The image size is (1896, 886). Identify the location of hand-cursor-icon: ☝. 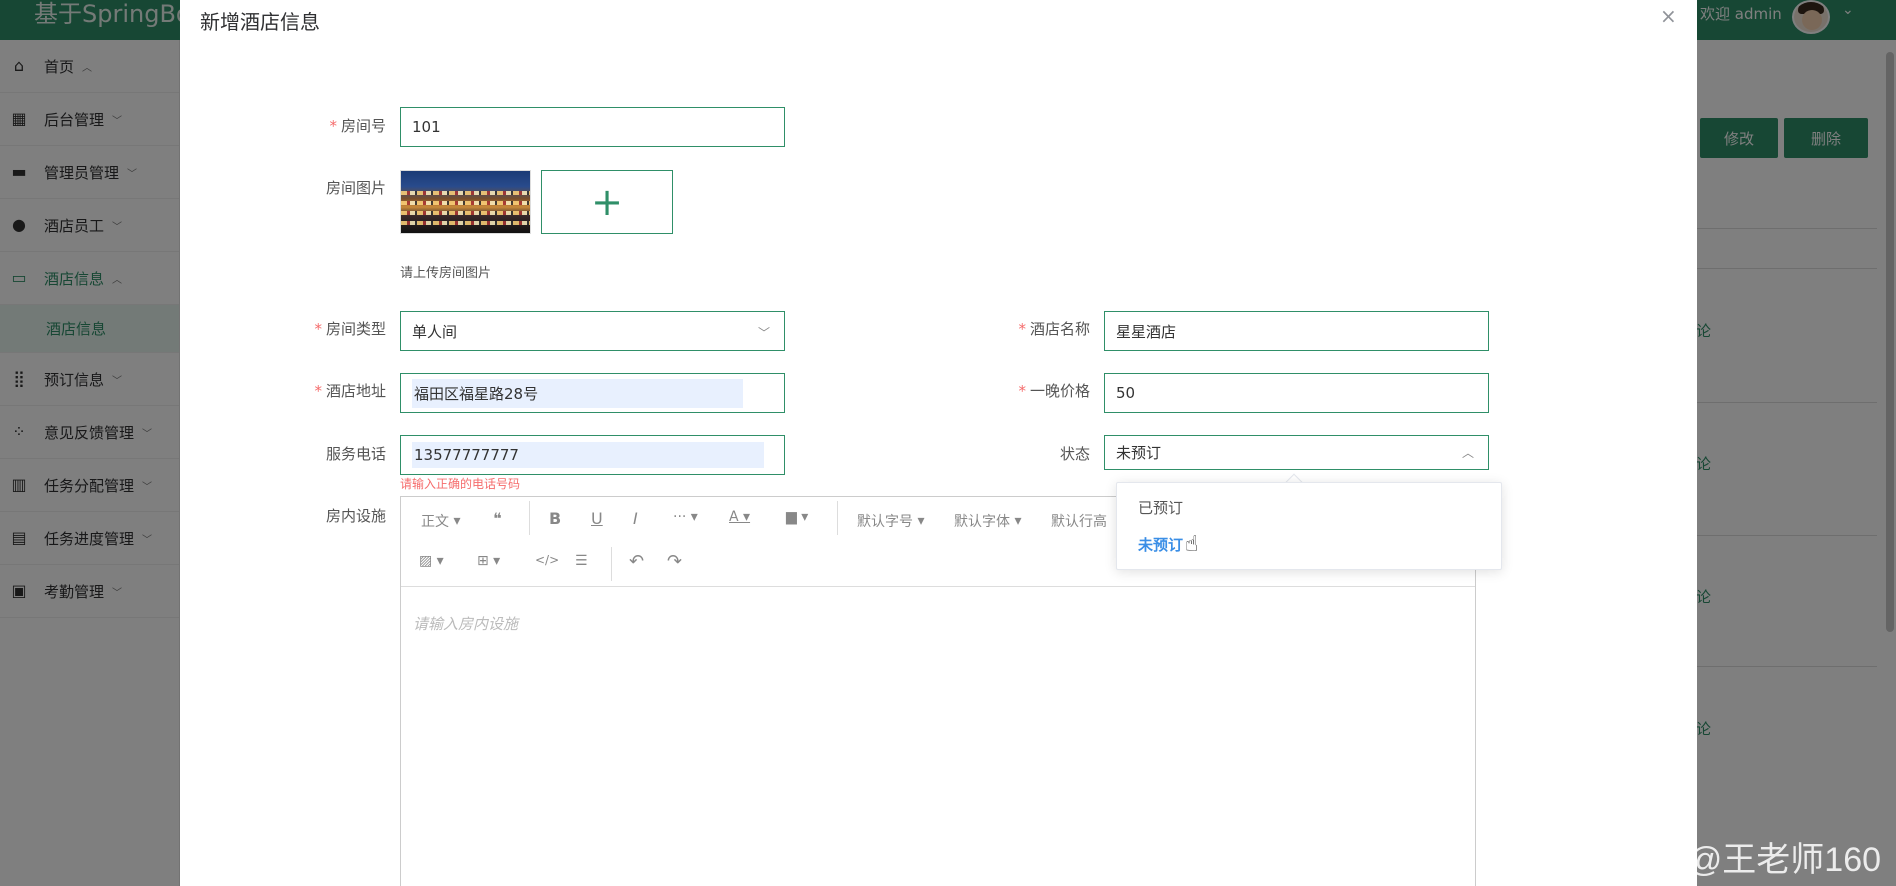
(1192, 544).